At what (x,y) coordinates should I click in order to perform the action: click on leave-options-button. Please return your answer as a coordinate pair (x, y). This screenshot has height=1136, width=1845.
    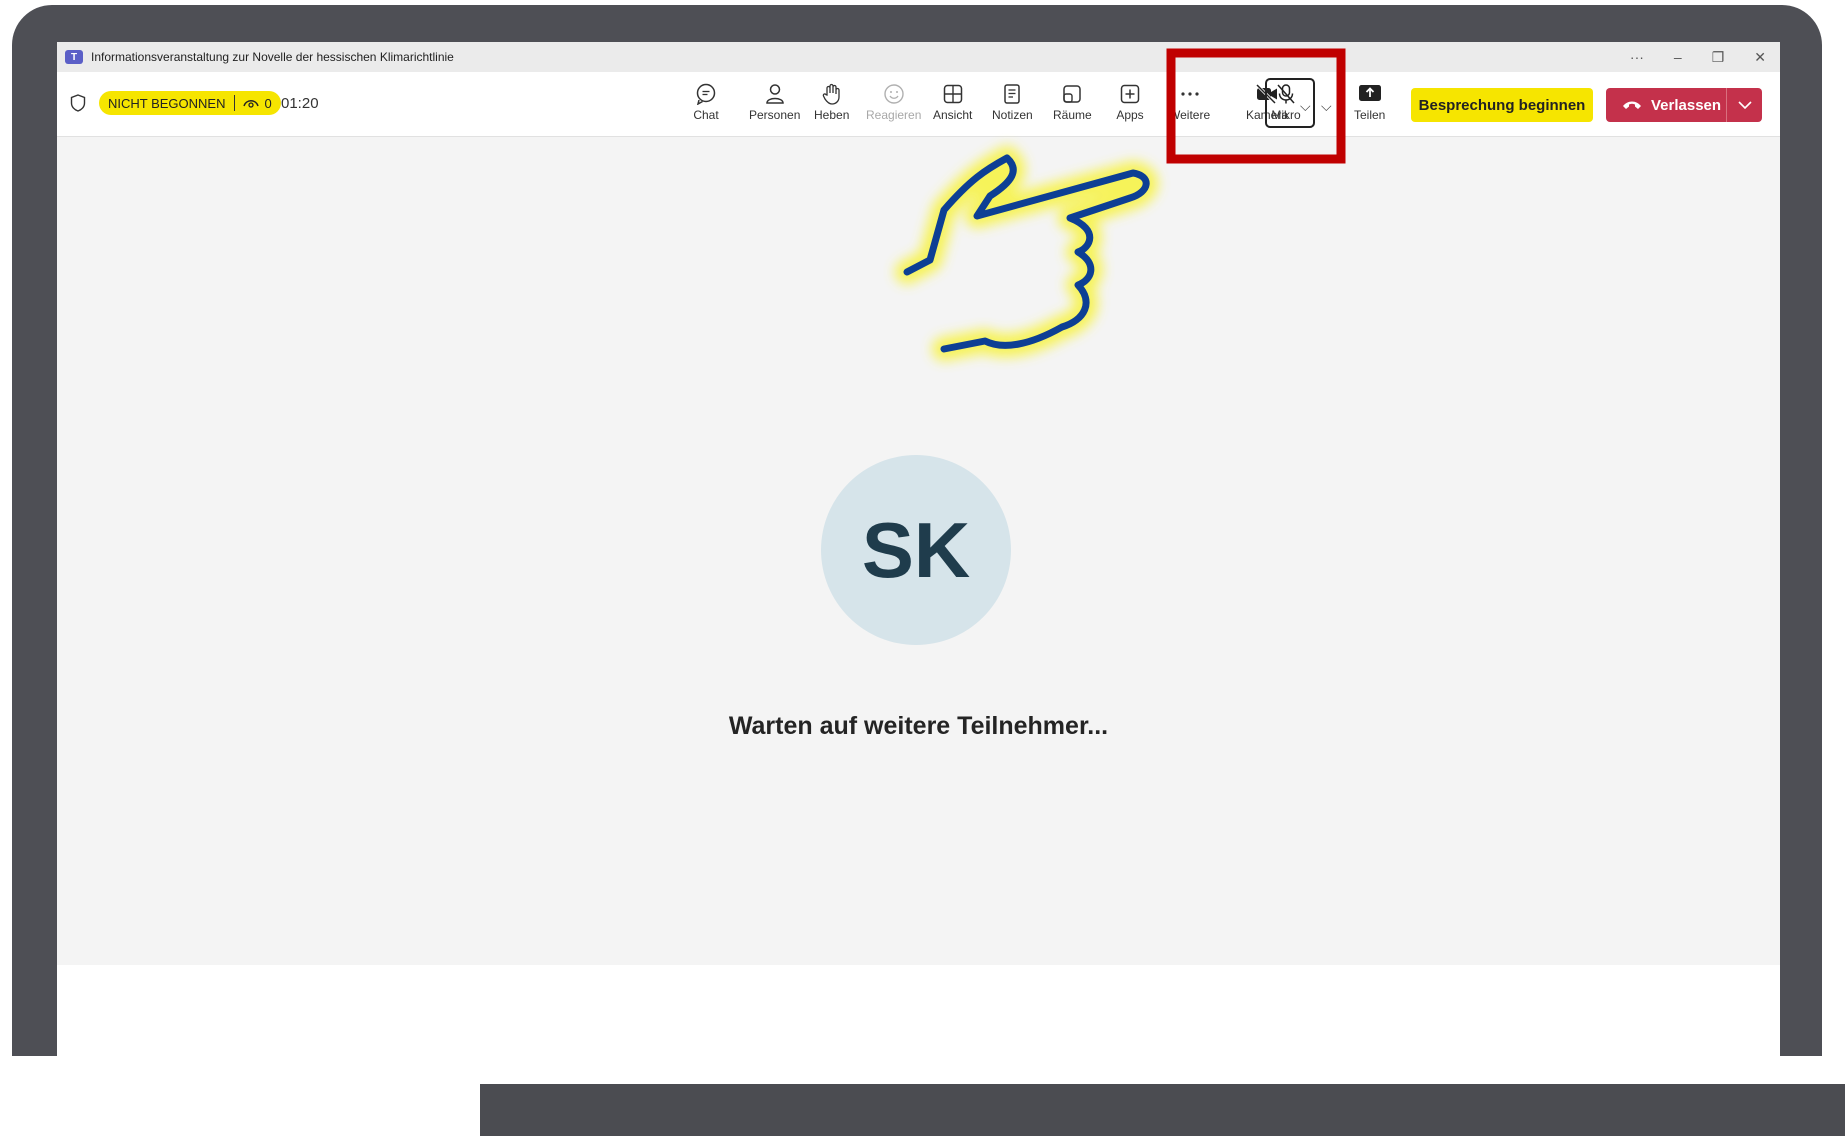
    Looking at the image, I should click on (1744, 105).